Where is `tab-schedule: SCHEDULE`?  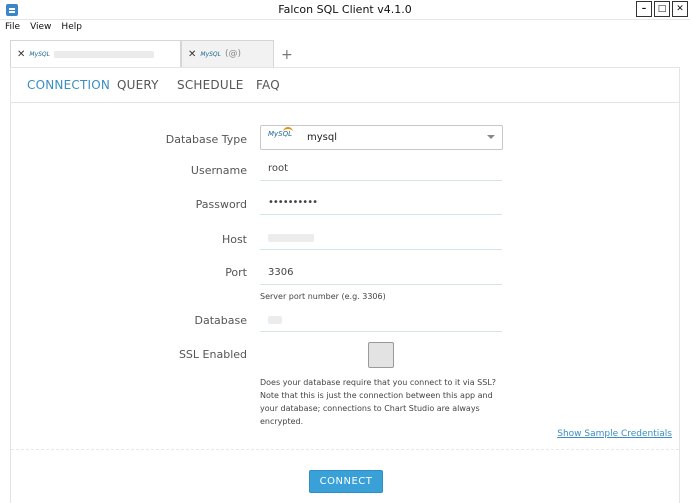
tab-schedule: SCHEDULE is located at coordinates (210, 85).